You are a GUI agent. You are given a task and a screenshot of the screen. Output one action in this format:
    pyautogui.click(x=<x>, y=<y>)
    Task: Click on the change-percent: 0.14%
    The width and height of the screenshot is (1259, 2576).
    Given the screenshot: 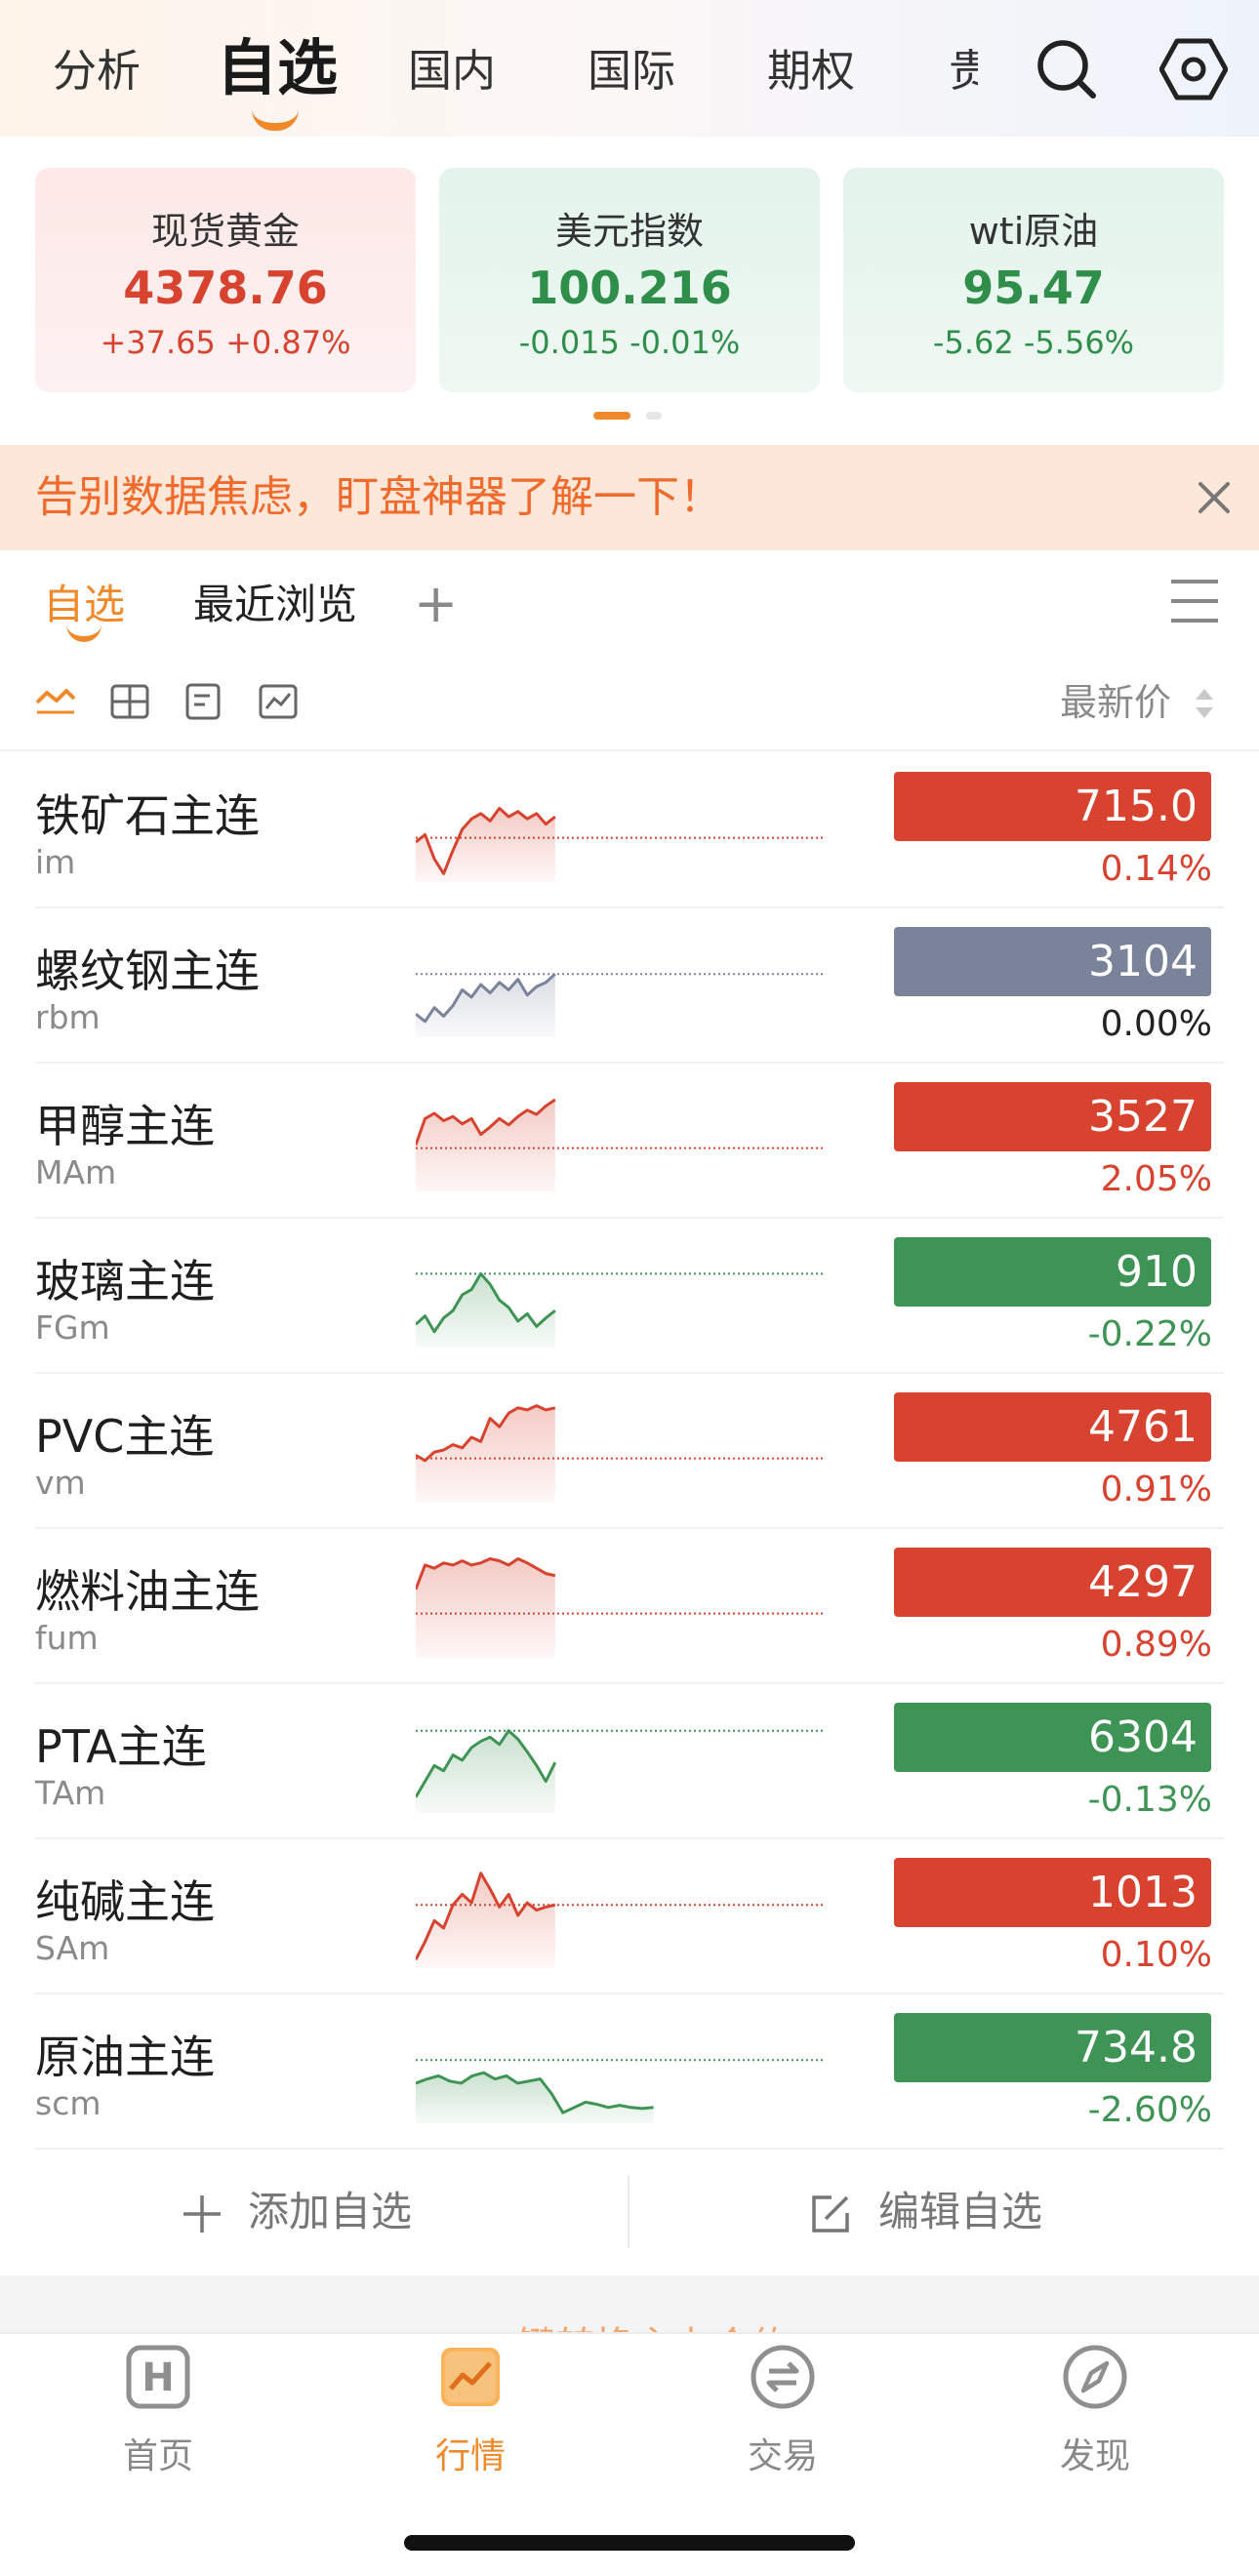 What is the action you would take?
    pyautogui.click(x=1156, y=869)
    